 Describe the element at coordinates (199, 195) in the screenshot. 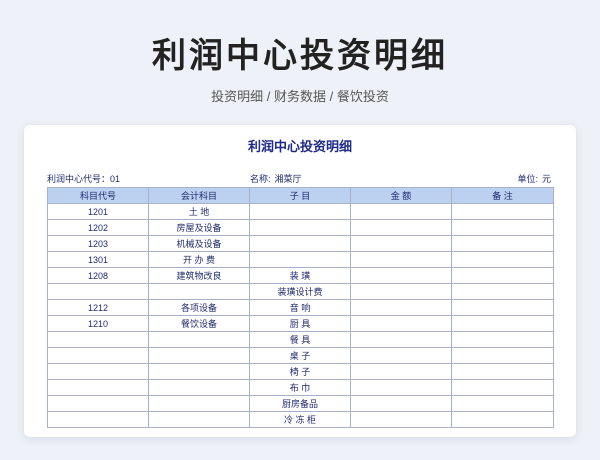

I see `column-header: 会计科目` at that location.